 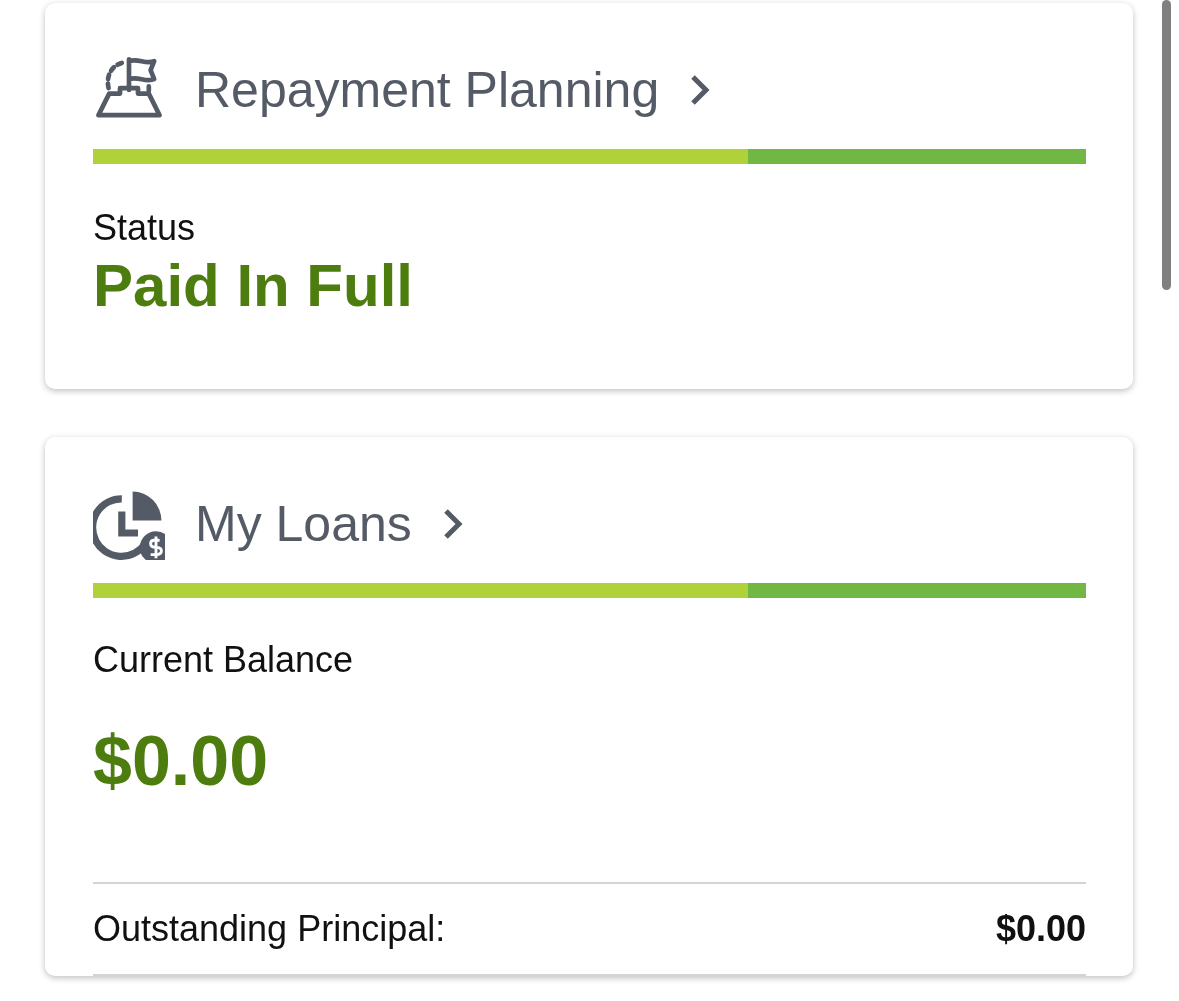 What do you see at coordinates (224, 660) in the screenshot?
I see `field-label: Current Balance` at bounding box center [224, 660].